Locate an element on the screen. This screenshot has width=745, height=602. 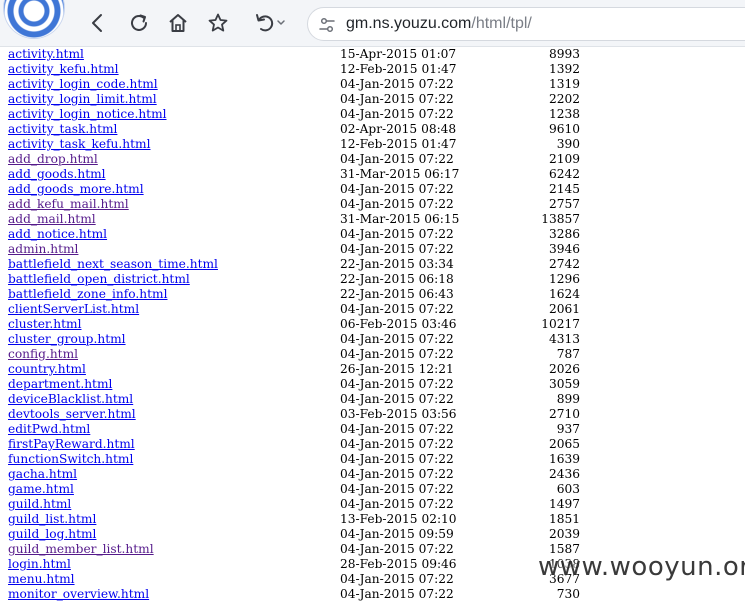
url-text: gm.ns.youzu.com/html/tpl/ is located at coordinates (439, 24).